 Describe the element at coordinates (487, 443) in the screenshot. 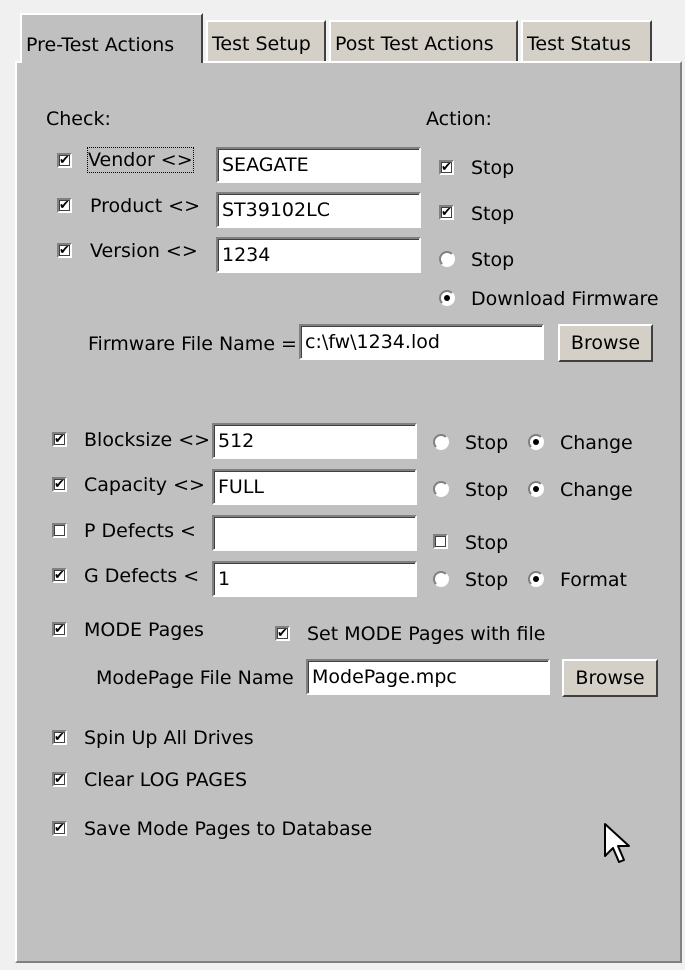

I see `blocksize-stop-label: Stop` at that location.